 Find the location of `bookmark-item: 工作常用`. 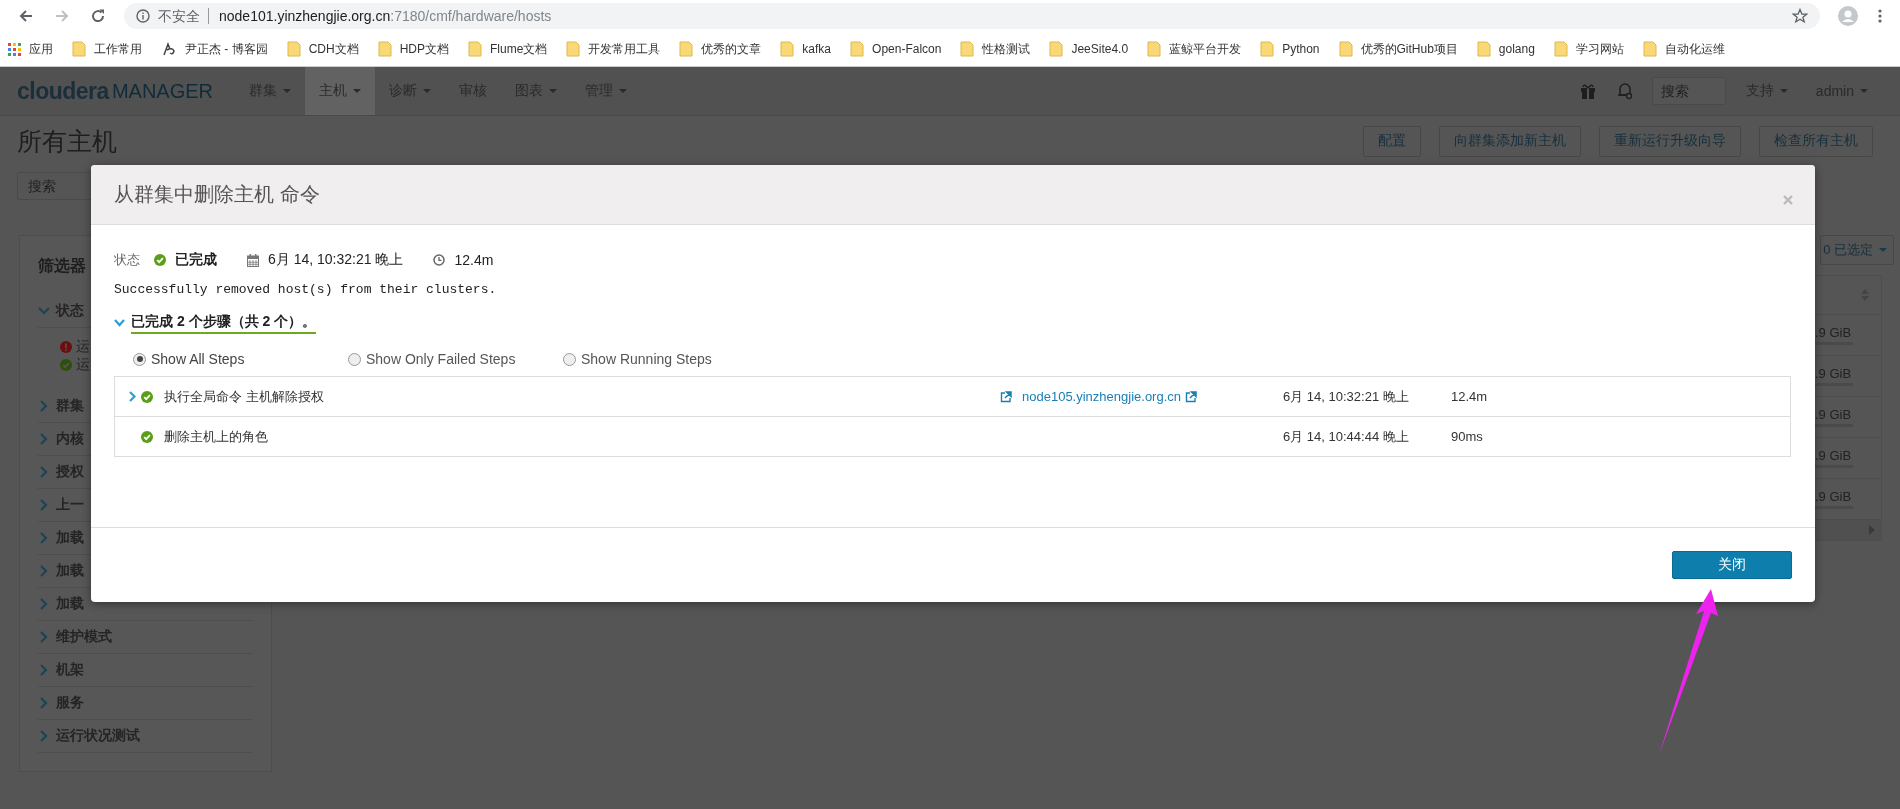

bookmark-item: 工作常用 is located at coordinates (107, 49).